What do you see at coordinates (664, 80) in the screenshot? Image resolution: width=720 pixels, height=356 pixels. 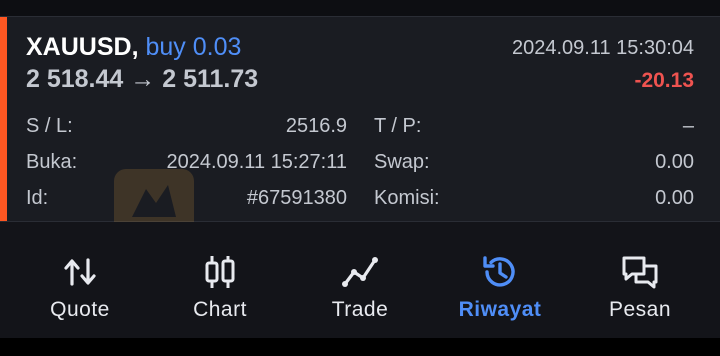 I see `position-profit: -20.13` at bounding box center [664, 80].